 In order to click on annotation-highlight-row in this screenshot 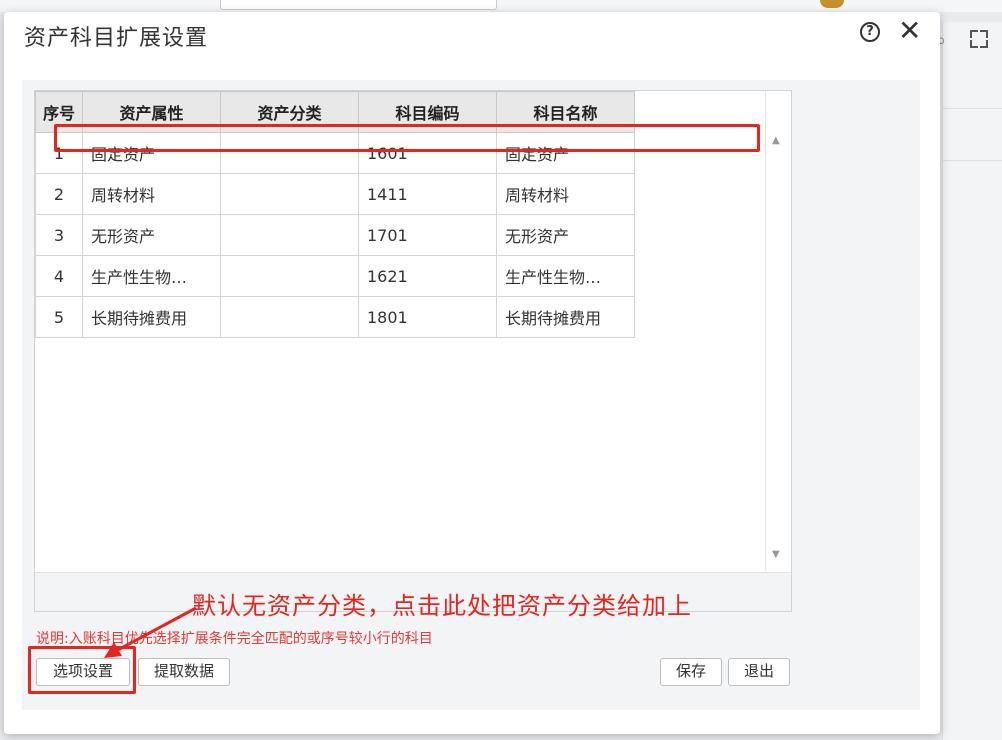, I will do `click(407, 138)`.